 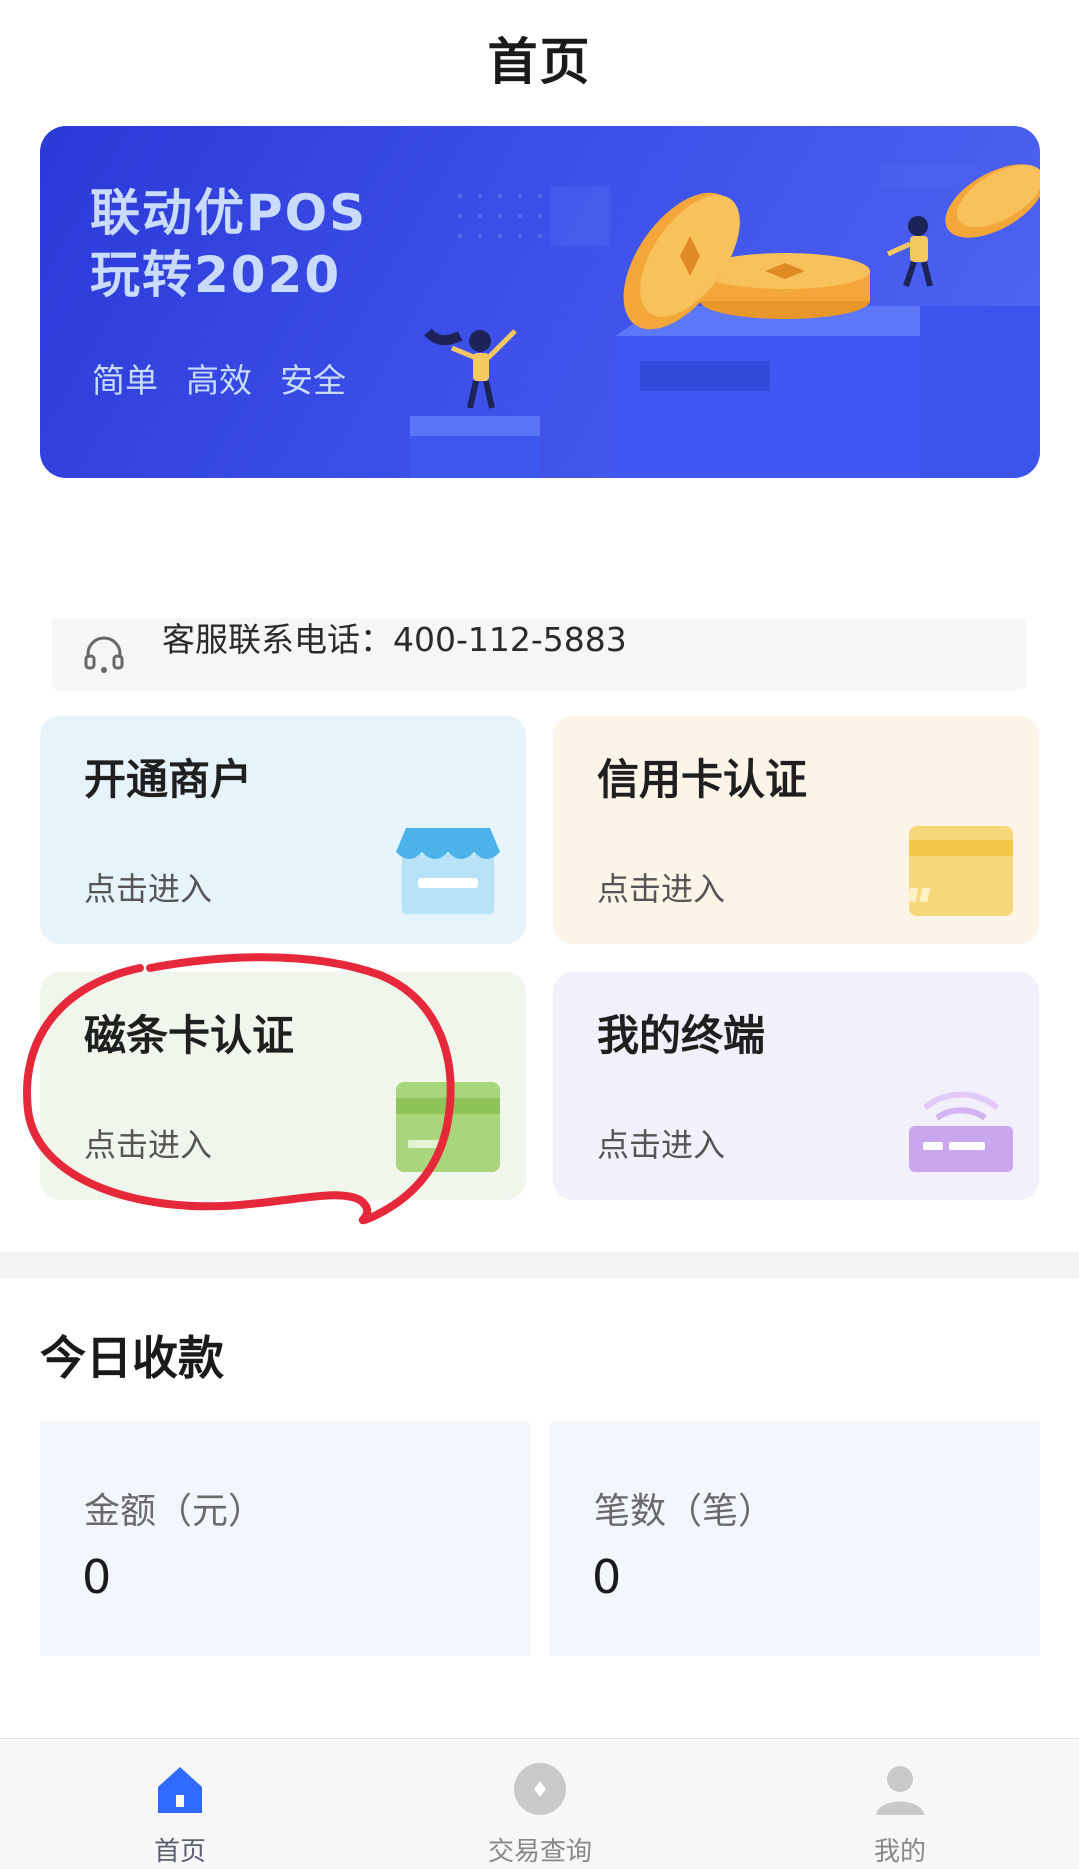 What do you see at coordinates (702, 779) in the screenshot?
I see `card-title: 信用卡认证` at bounding box center [702, 779].